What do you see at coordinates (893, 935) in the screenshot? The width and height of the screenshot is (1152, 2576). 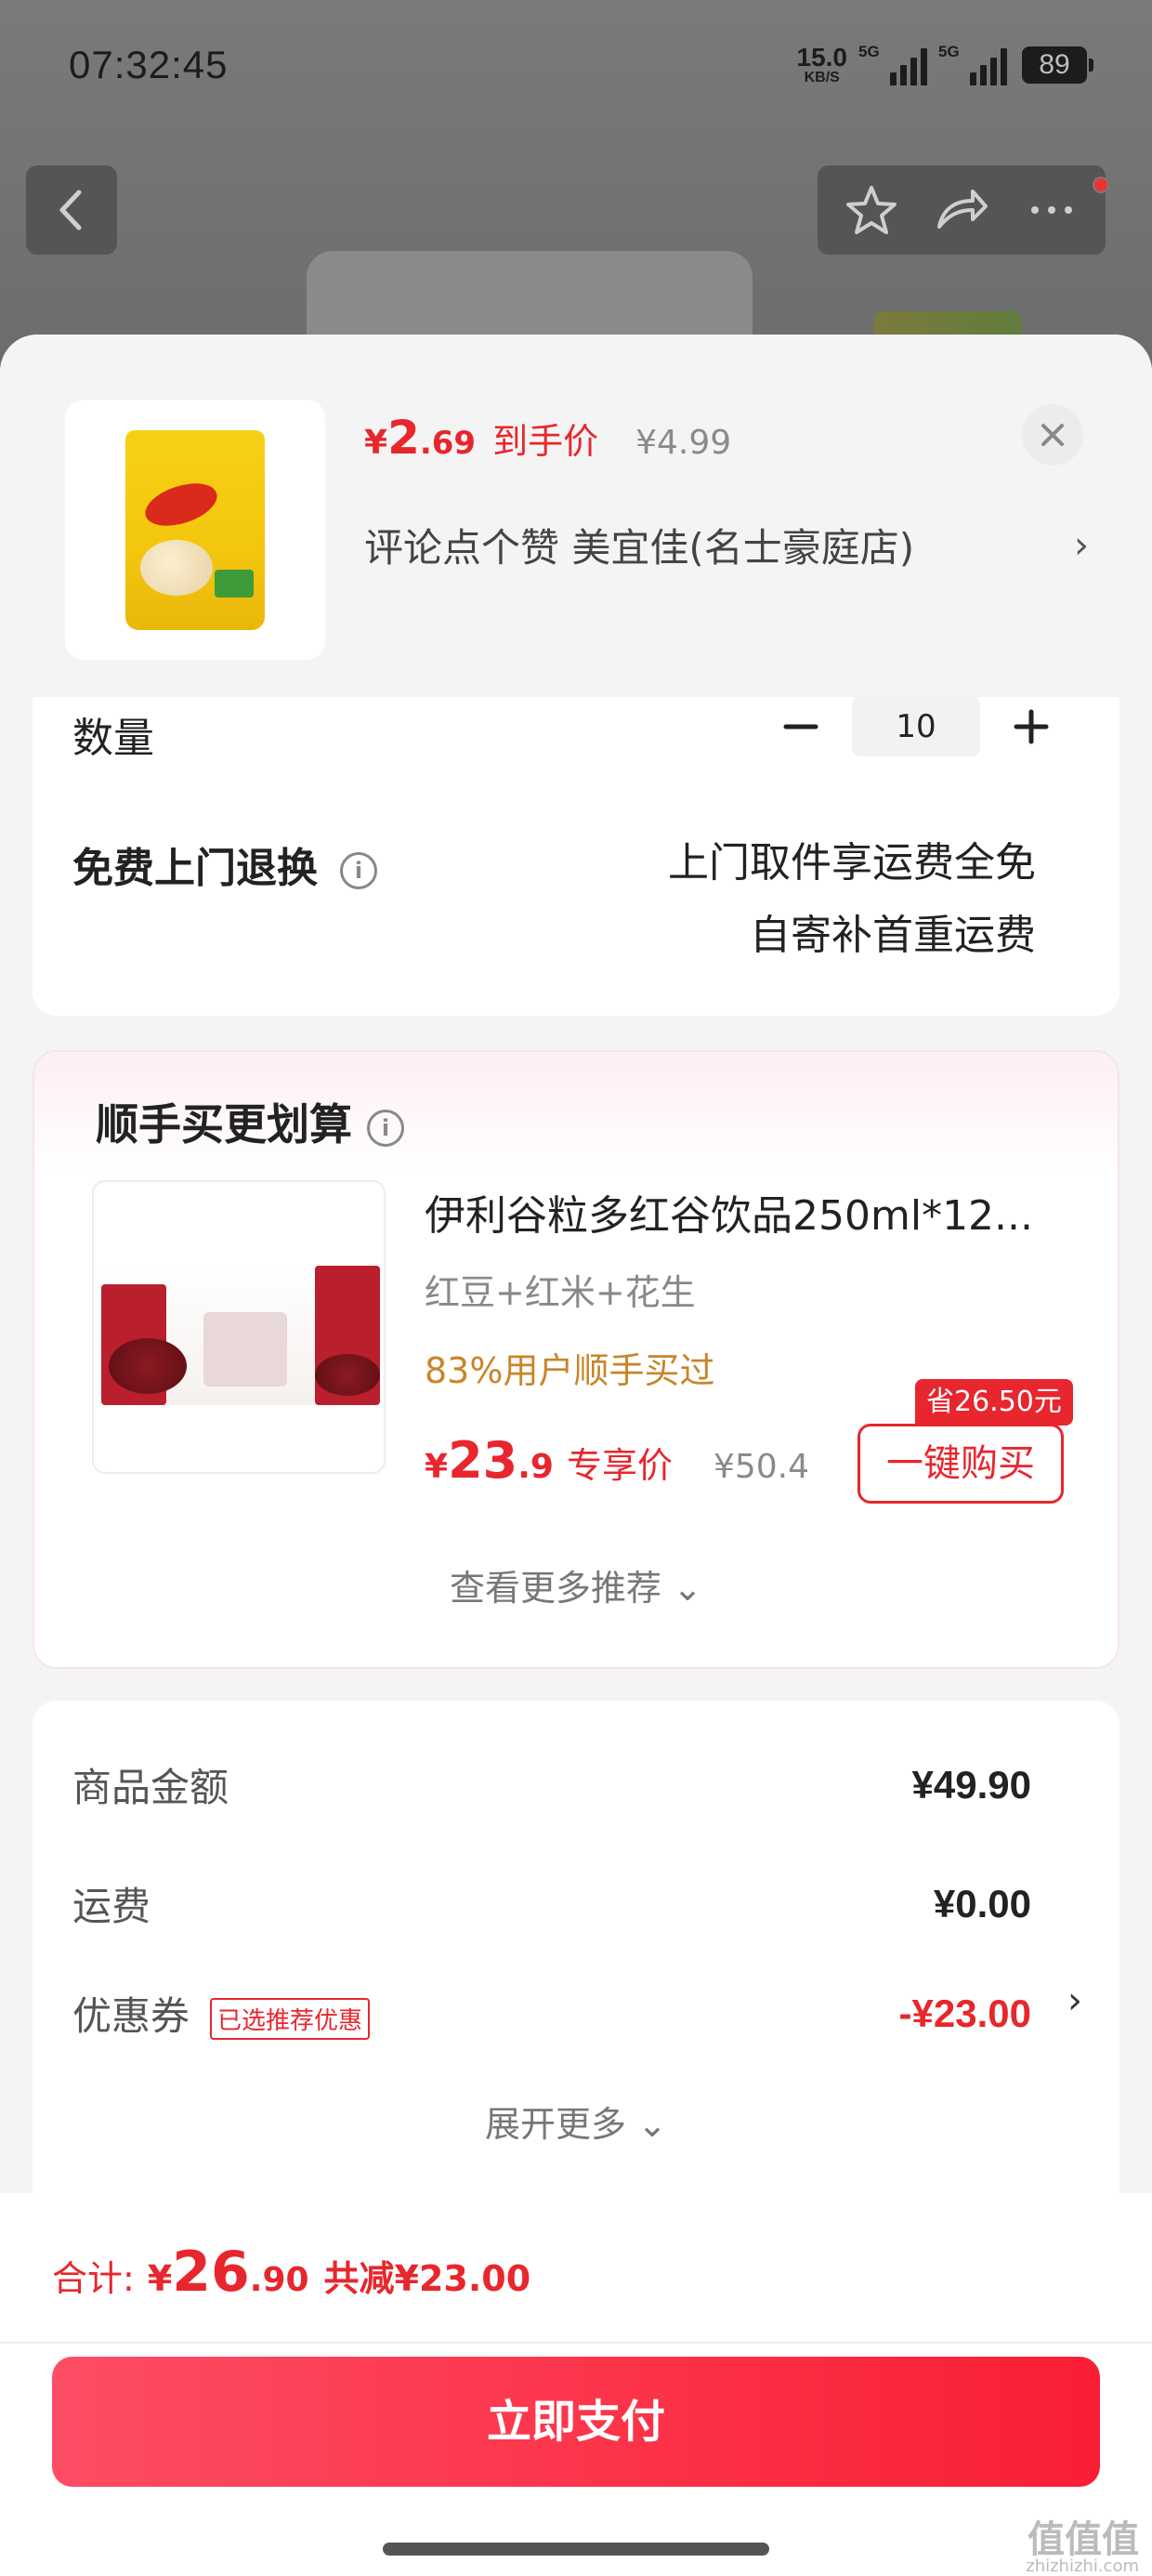 I see `free-return-line2: 自寄补首重运费` at bounding box center [893, 935].